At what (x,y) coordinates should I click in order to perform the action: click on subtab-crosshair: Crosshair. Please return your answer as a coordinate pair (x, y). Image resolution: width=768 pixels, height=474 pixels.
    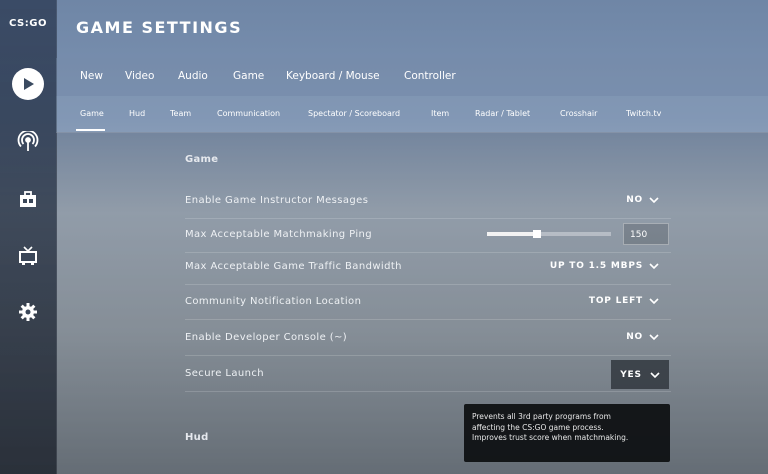
    Looking at the image, I should click on (578, 113).